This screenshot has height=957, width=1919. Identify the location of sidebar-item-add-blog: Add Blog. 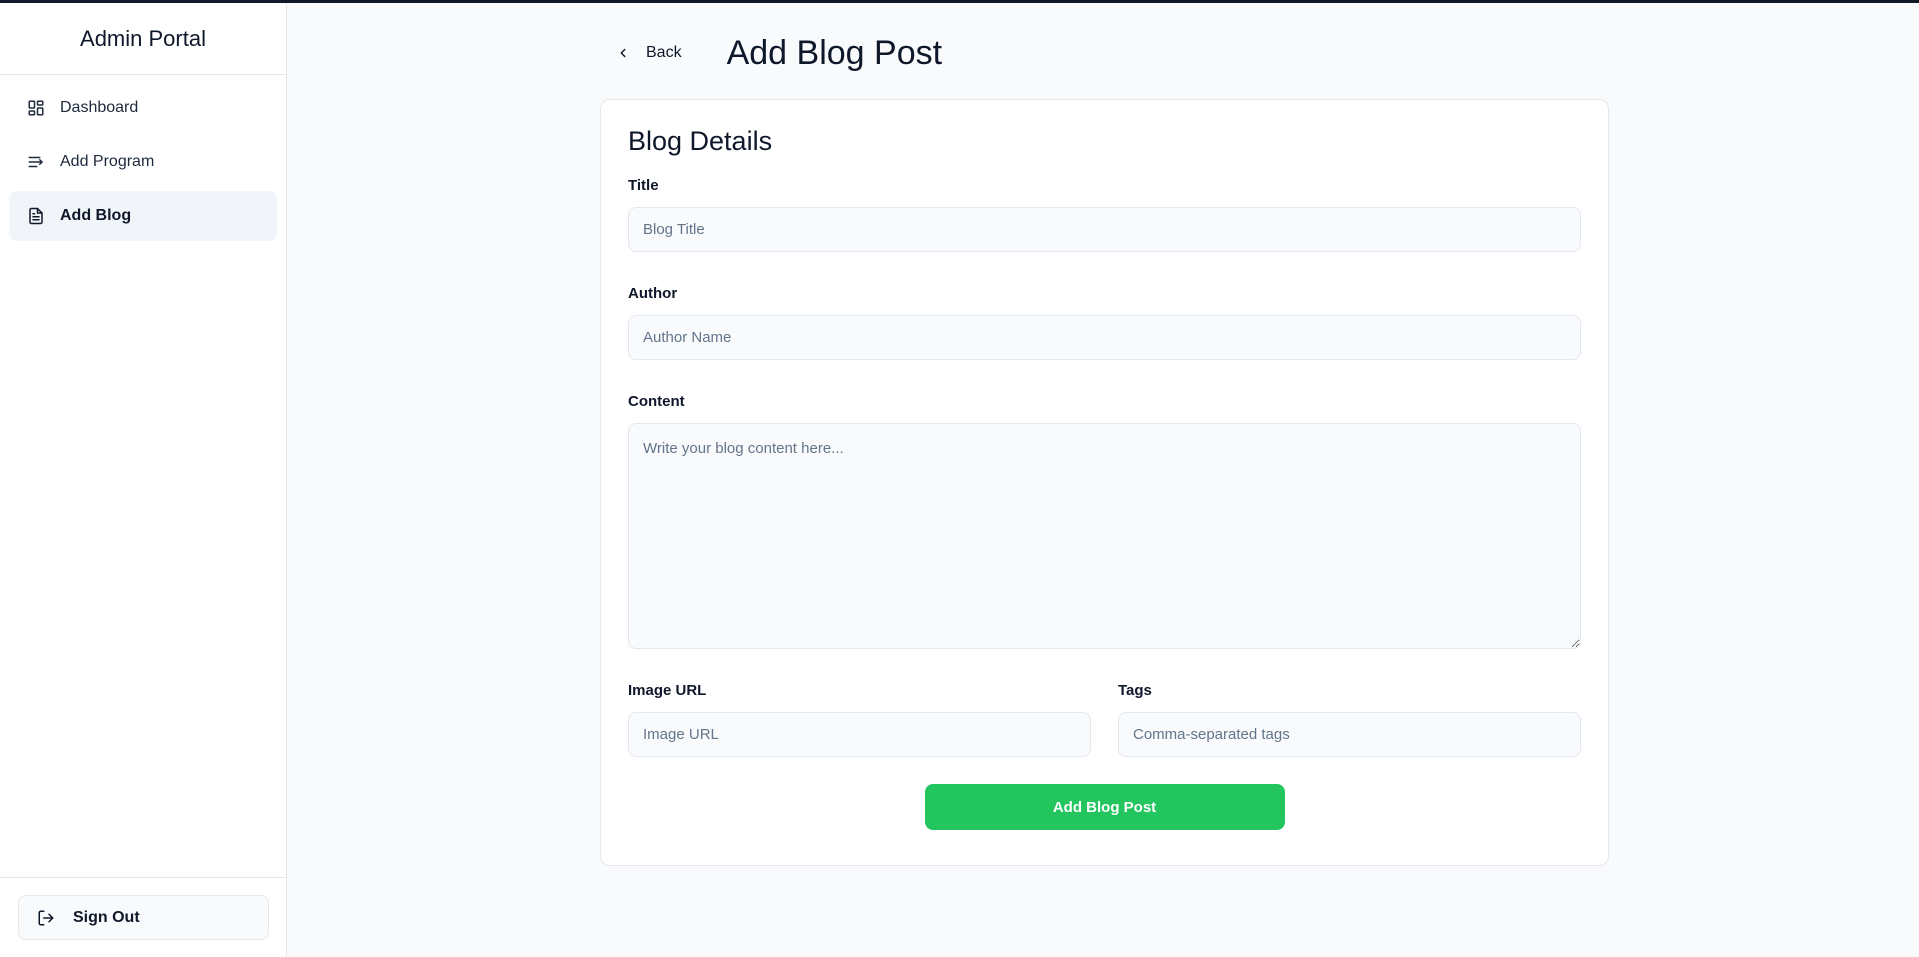
(143, 216).